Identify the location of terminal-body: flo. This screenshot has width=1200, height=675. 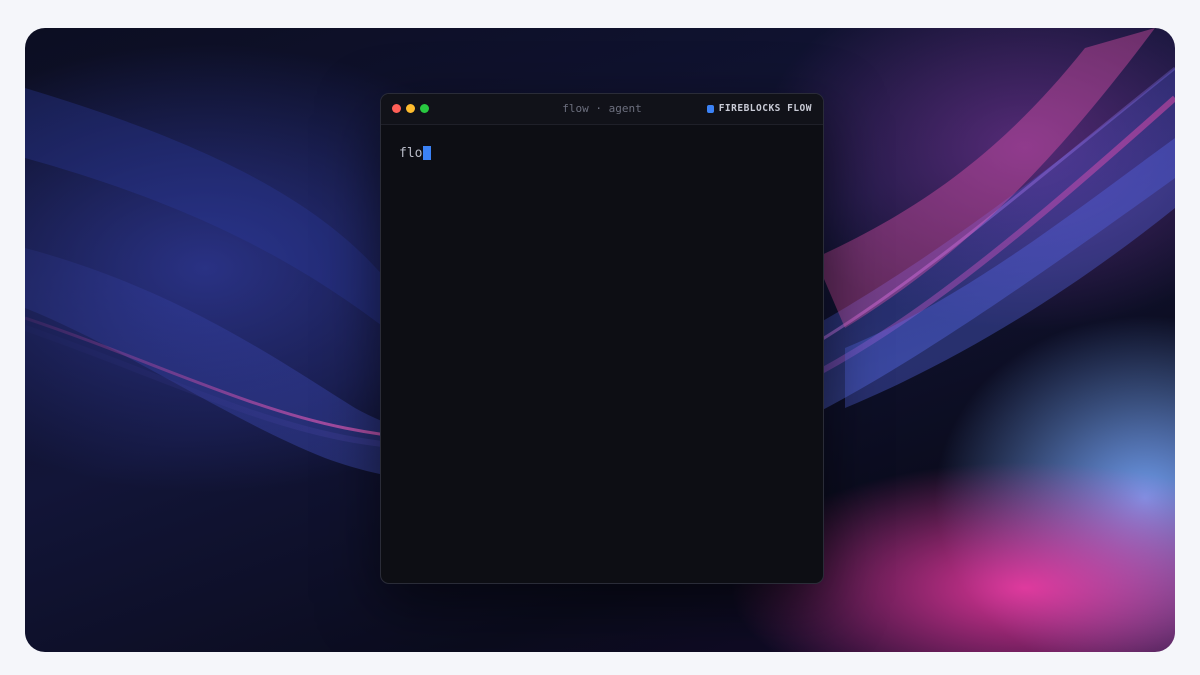
(602, 153).